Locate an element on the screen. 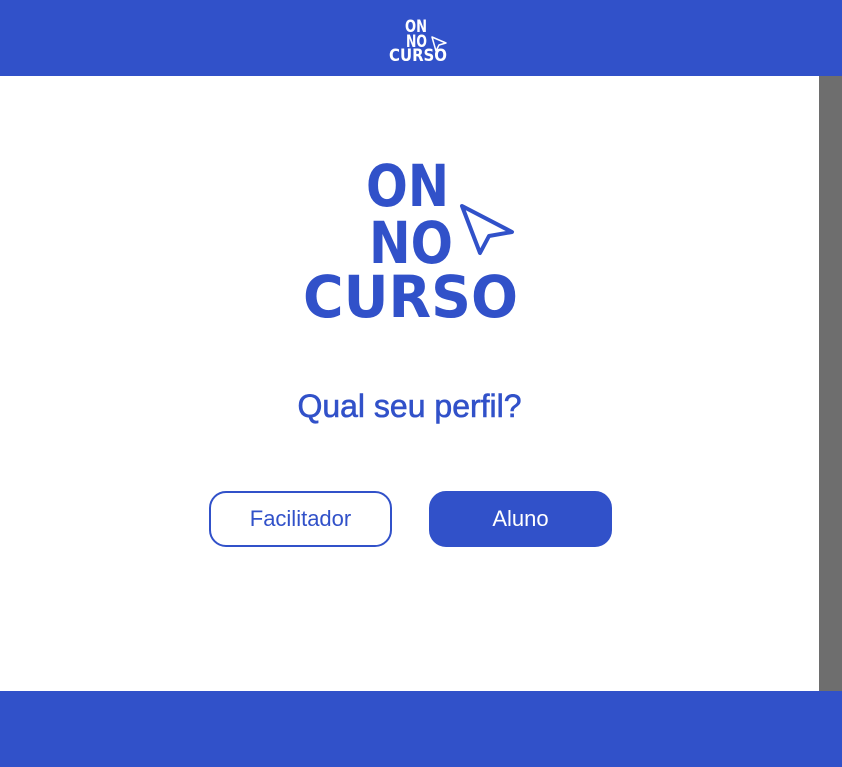  student-button: Aluno is located at coordinates (520, 519).